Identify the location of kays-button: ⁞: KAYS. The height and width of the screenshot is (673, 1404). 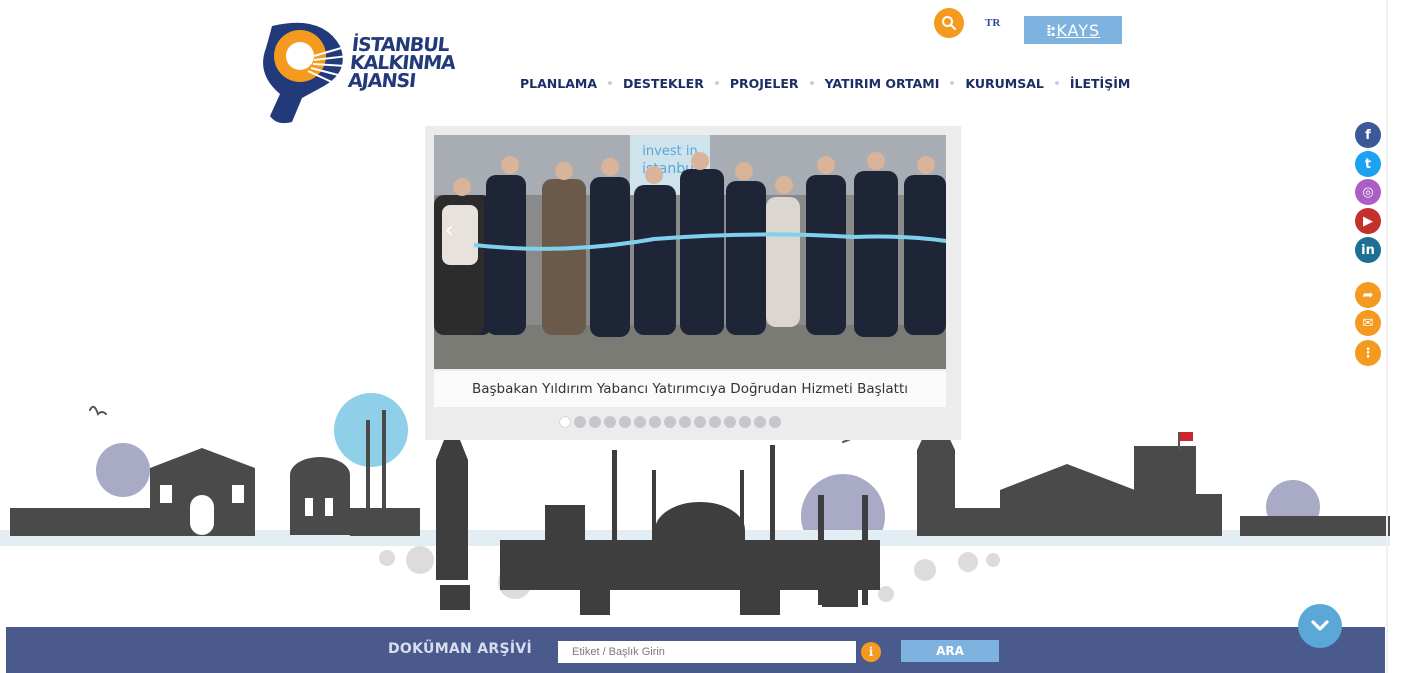
(1073, 30).